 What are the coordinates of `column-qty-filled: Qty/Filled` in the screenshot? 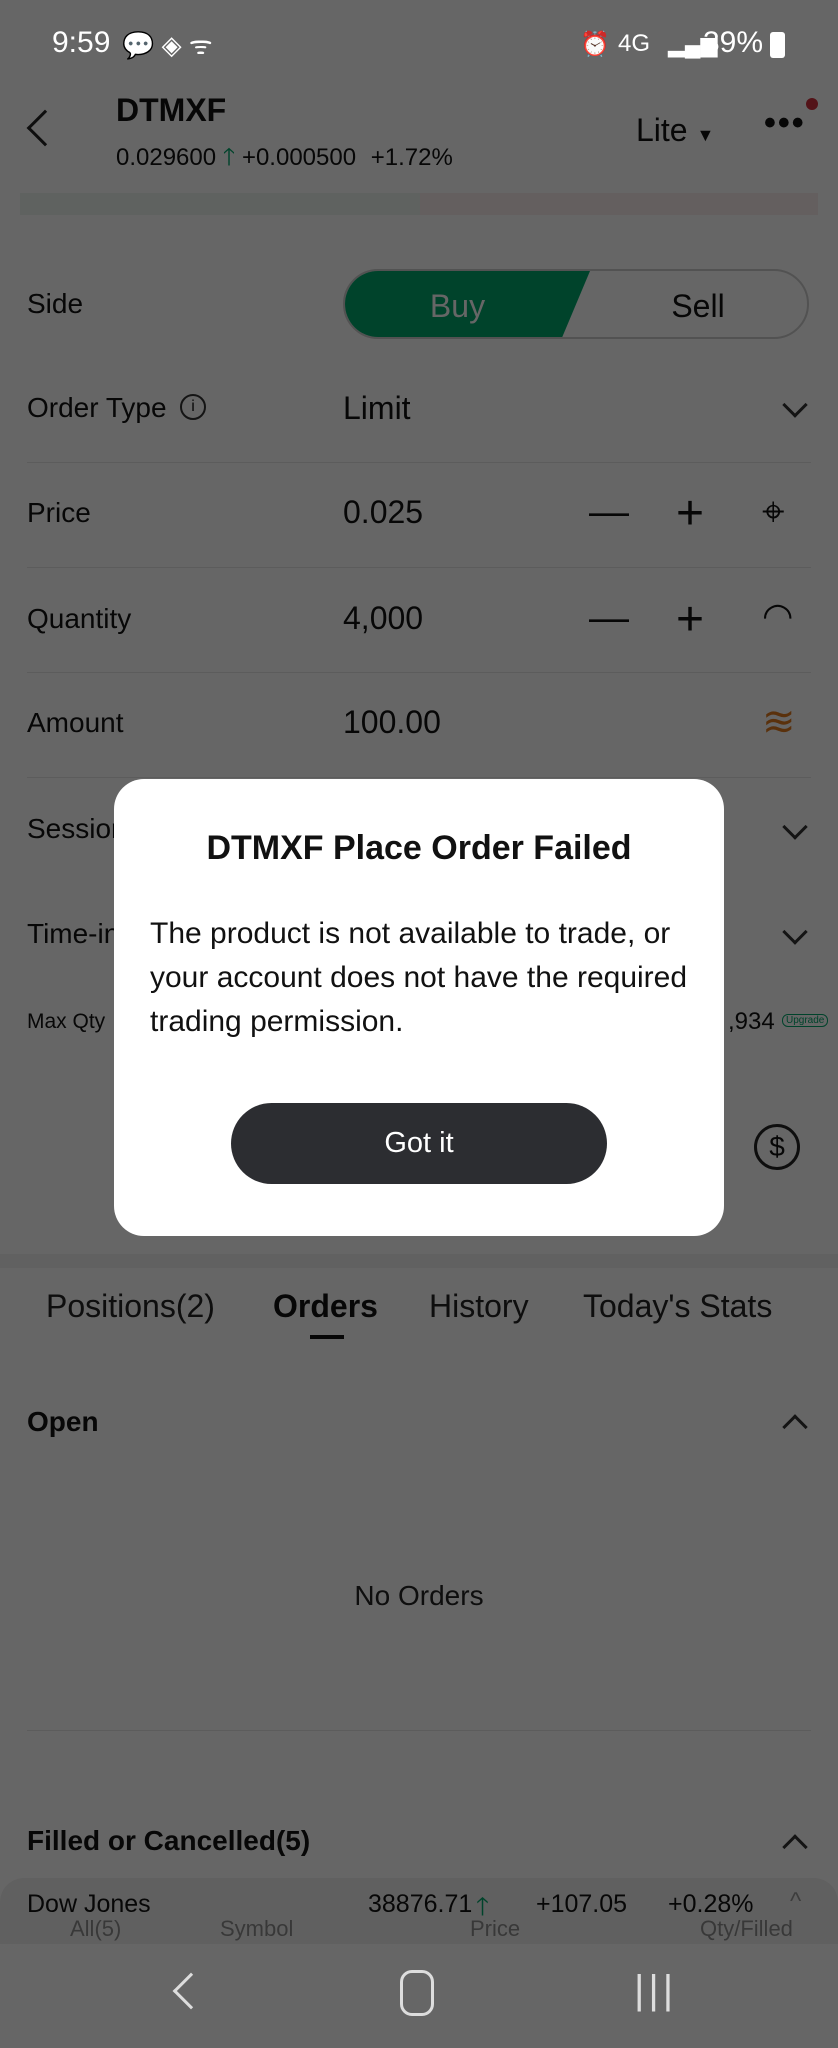 It's located at (746, 1928).